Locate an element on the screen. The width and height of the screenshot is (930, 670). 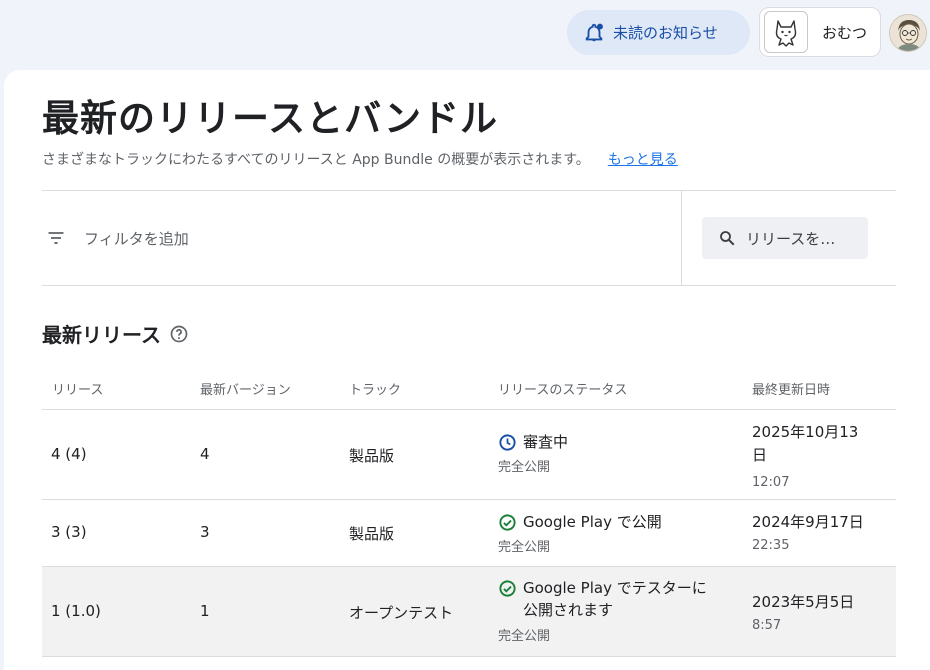
cell-release: 4 (4) is located at coordinates (69, 454).